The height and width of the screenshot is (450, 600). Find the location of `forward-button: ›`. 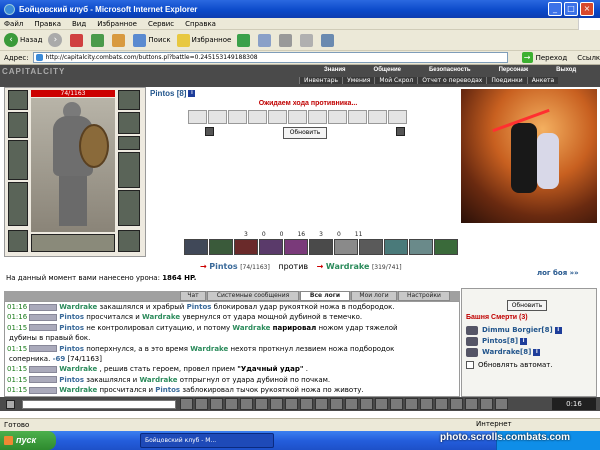

forward-button: › is located at coordinates (56, 40).